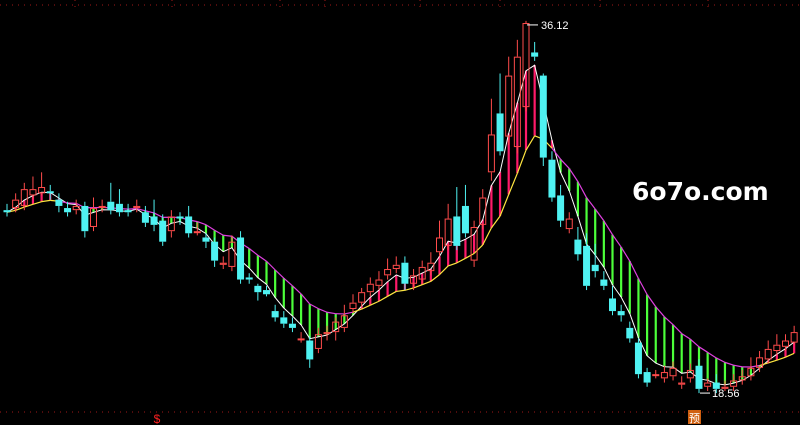  Describe the element at coordinates (726, 394) in the screenshot. I see `low-price-label: 18.56` at that location.